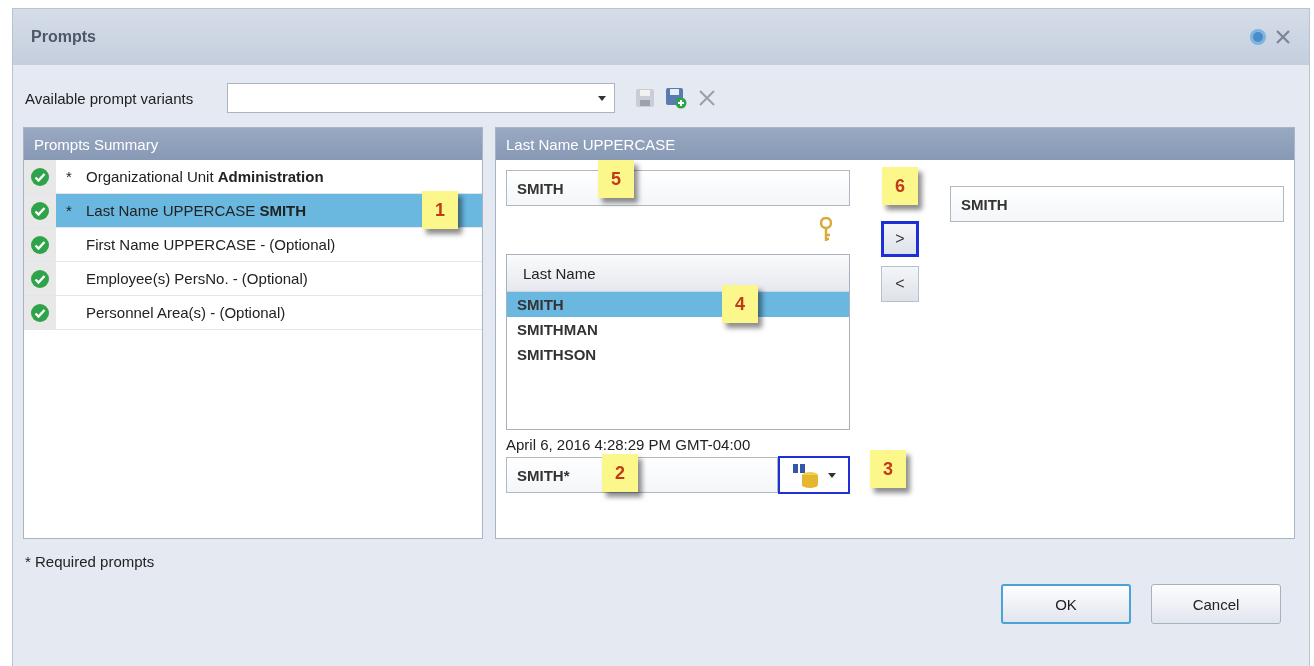  What do you see at coordinates (900, 186) in the screenshot?
I see `callout-badge: 6` at bounding box center [900, 186].